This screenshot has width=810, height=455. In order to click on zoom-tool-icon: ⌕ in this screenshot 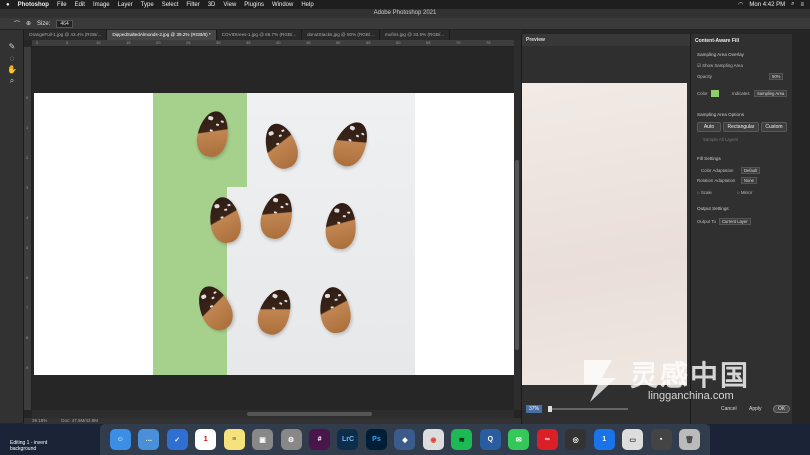, I will do `click(12, 81)`.